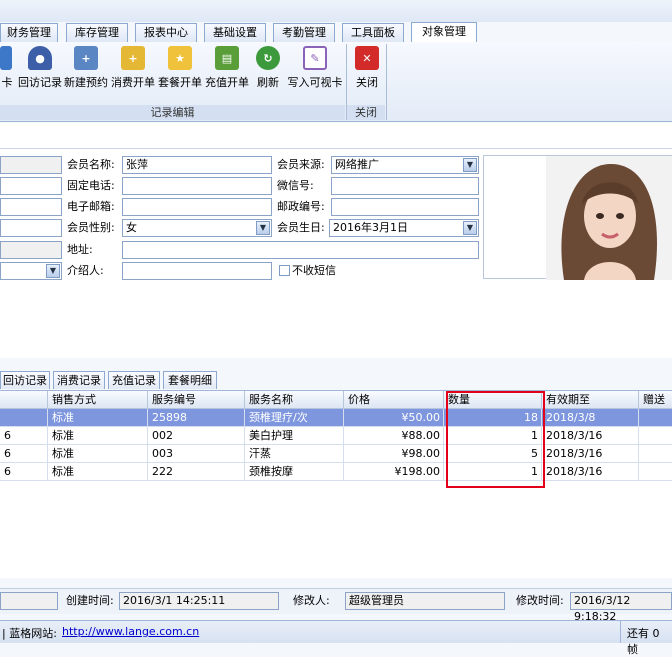 This screenshot has width=672, height=657. I want to click on referrer-field, so click(197, 271).